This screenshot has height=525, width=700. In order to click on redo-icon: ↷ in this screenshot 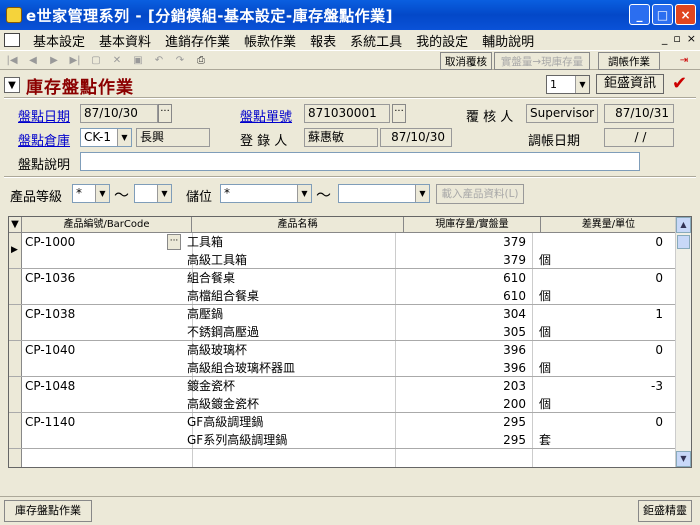, I will do `click(180, 60)`.